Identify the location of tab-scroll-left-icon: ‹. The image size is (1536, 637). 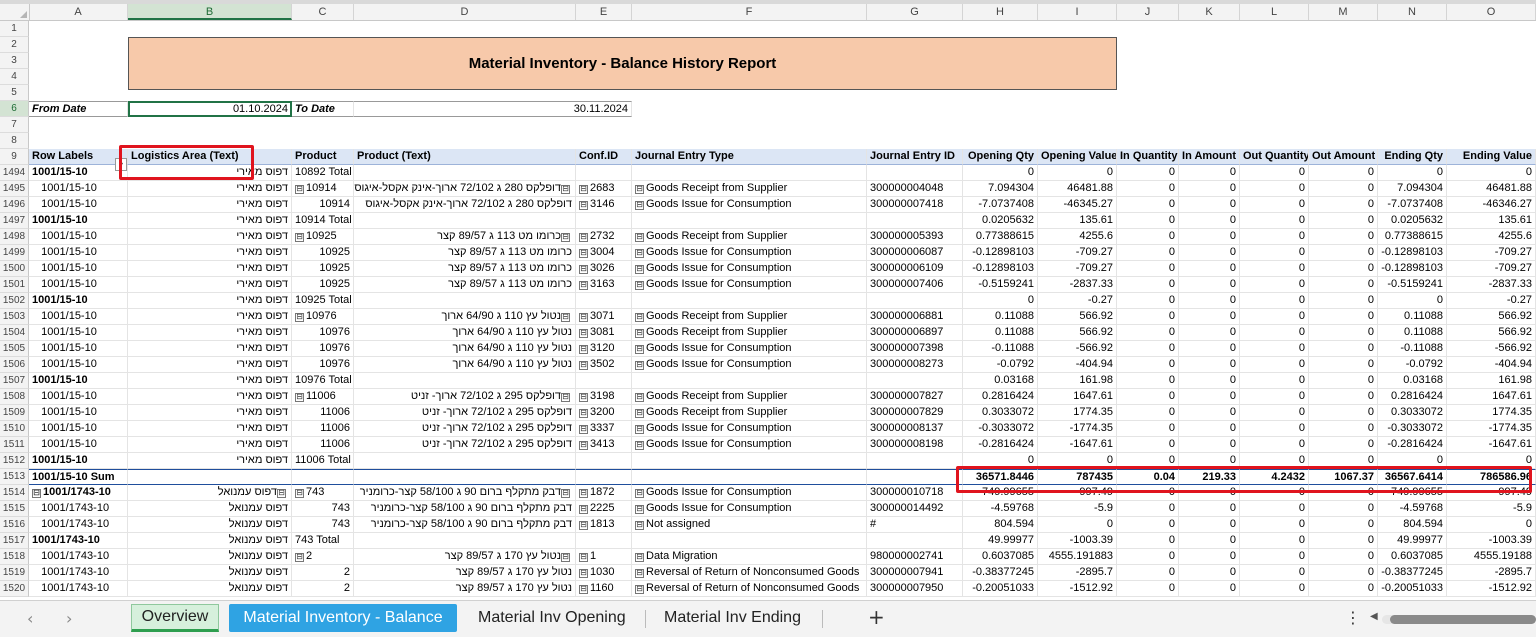
(30, 618).